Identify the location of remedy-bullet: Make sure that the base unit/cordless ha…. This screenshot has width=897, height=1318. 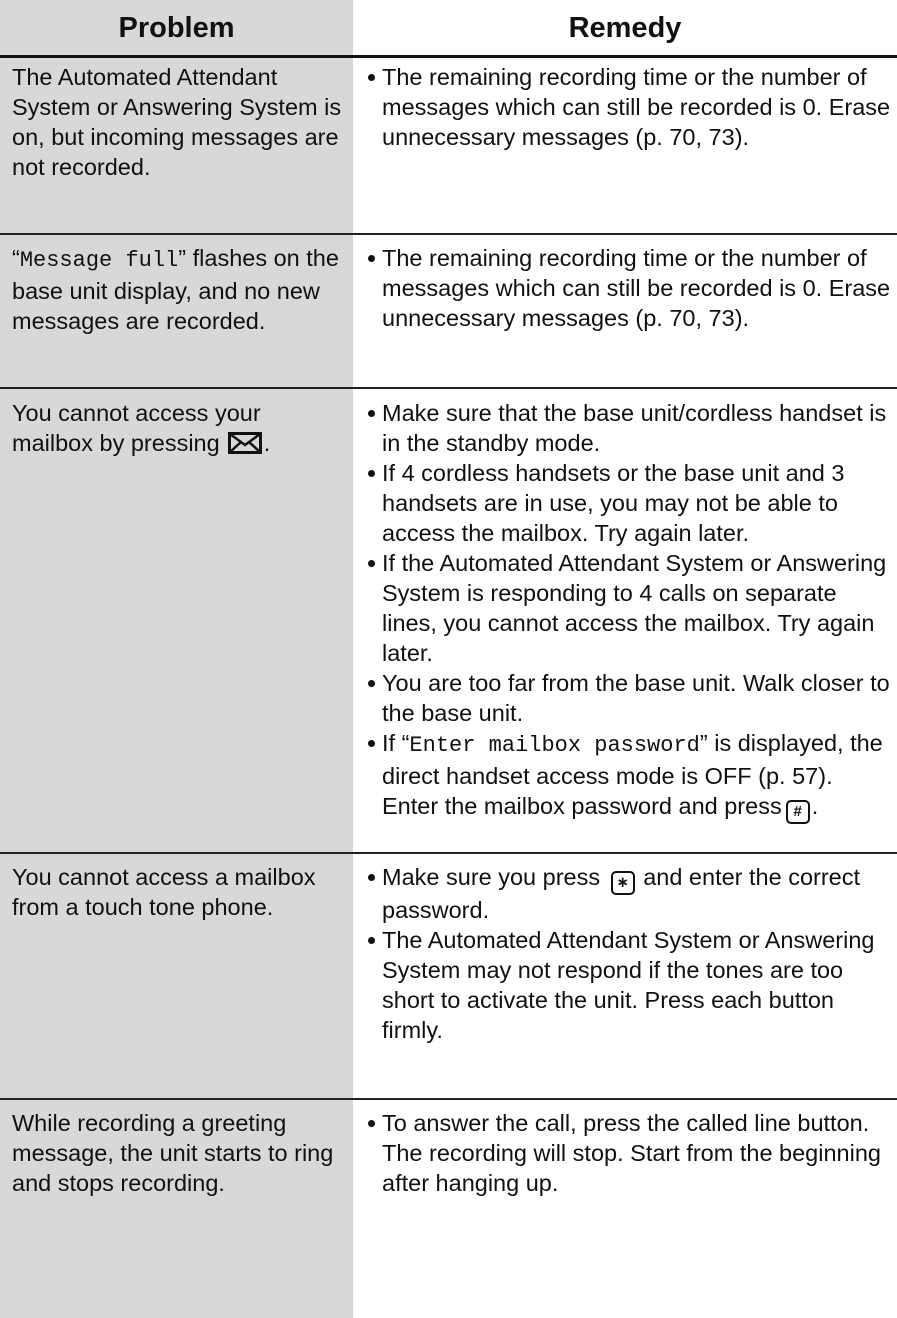
(630, 428).